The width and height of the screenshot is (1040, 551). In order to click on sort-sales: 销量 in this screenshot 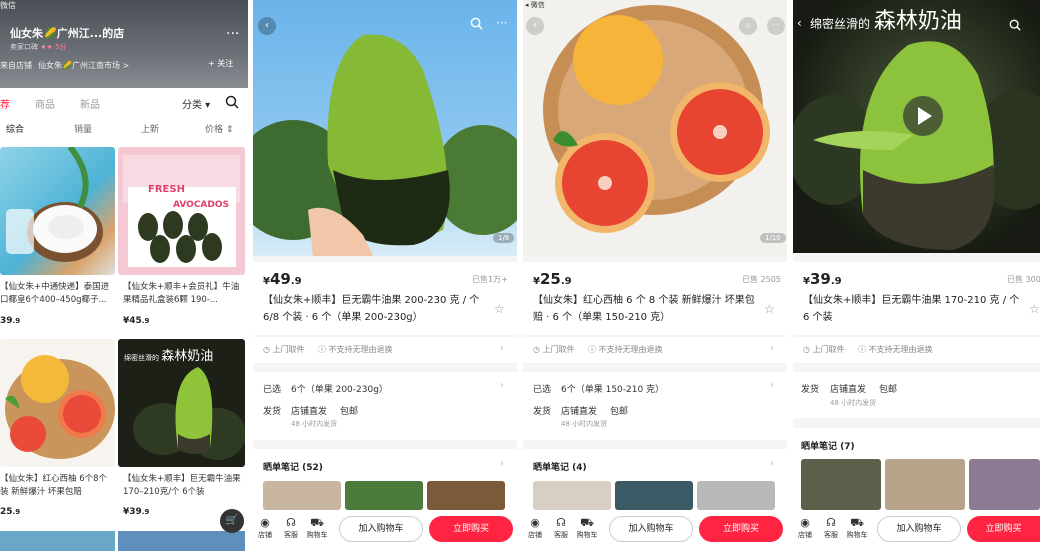, I will do `click(83, 128)`.